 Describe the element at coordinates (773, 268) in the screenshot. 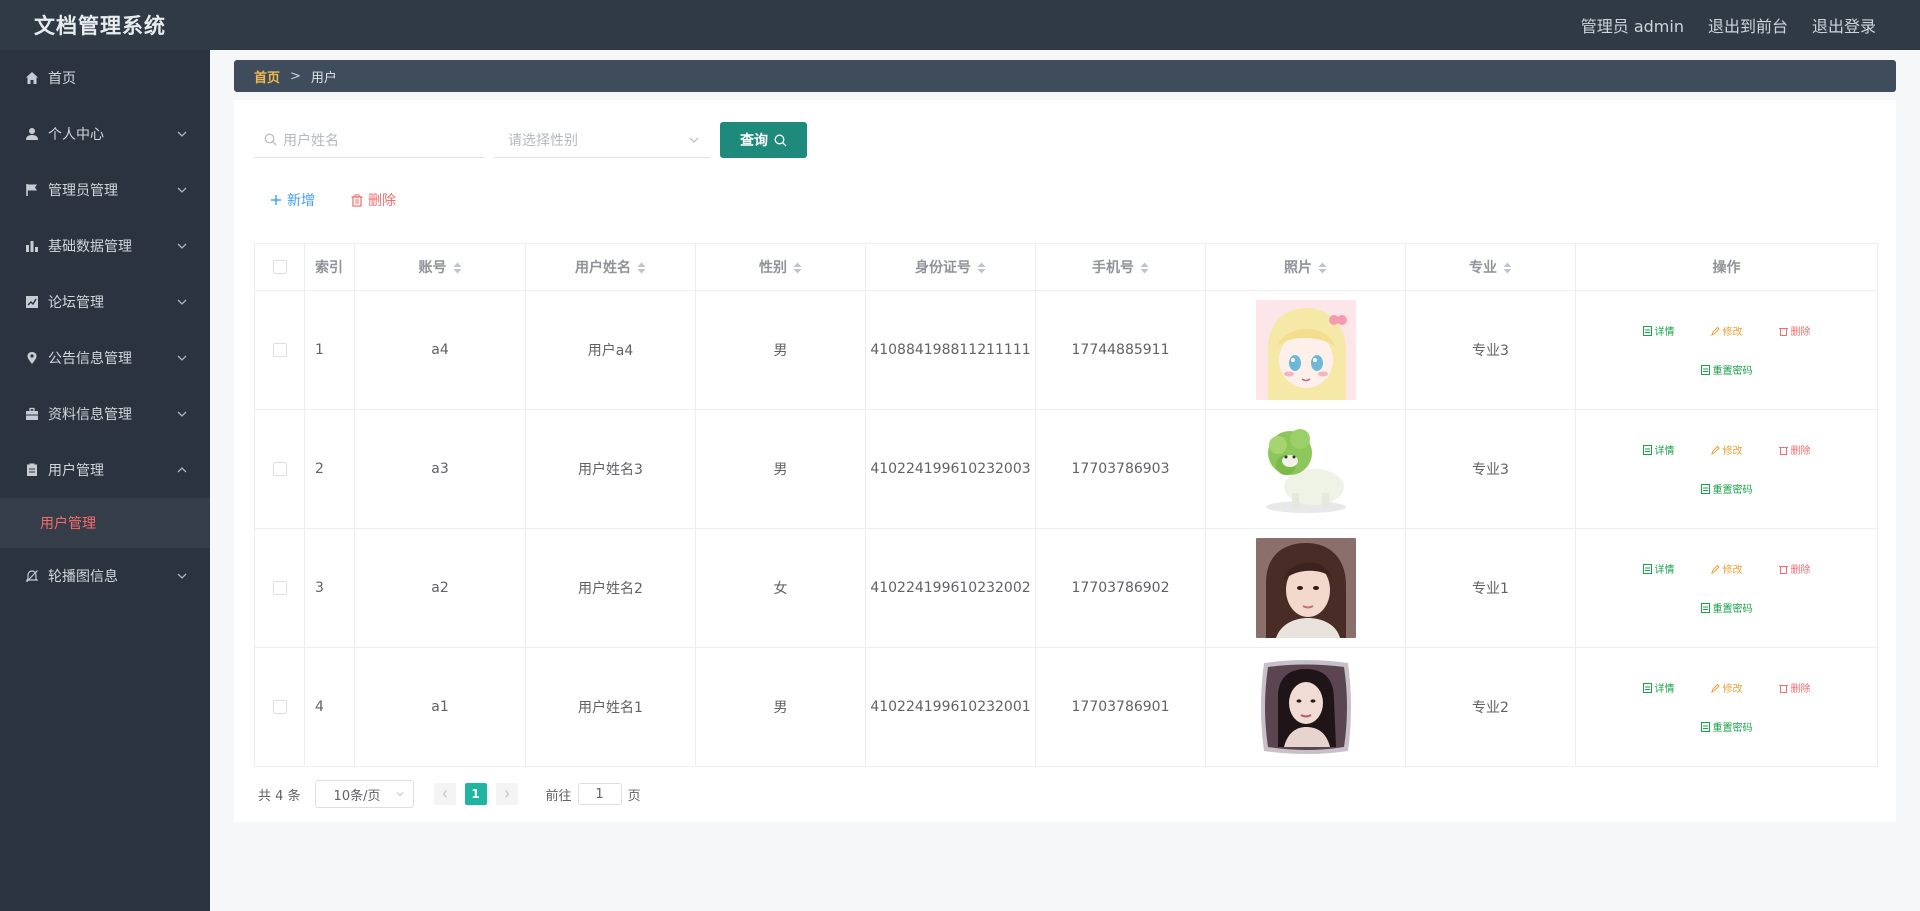

I see `column-header-label: 性别` at that location.